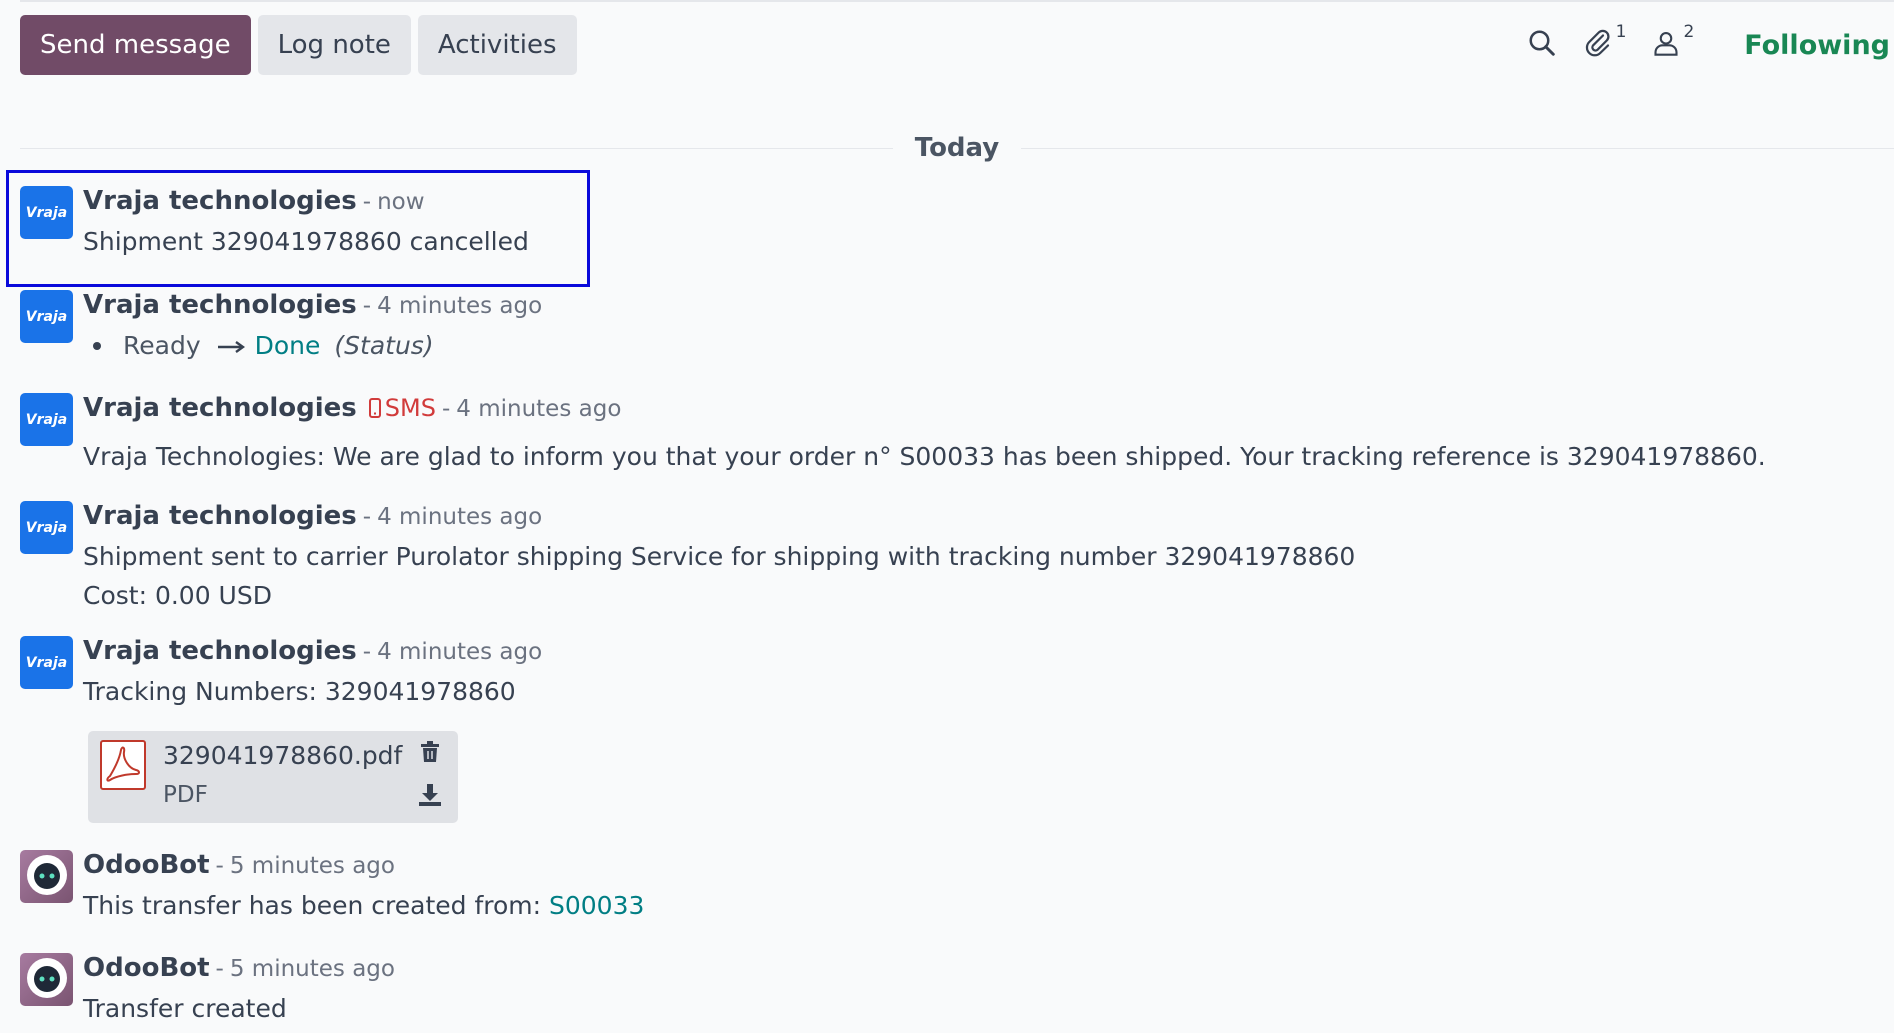 The height and width of the screenshot is (1033, 1894). I want to click on user-icon, so click(1666, 45).